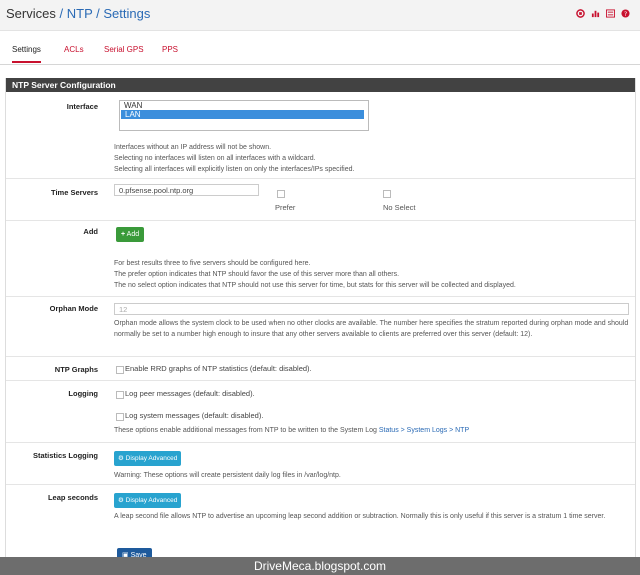  Describe the element at coordinates (186, 190) in the screenshot. I see `time-server-input: 0.pfsense.pool.ntp.org` at that location.